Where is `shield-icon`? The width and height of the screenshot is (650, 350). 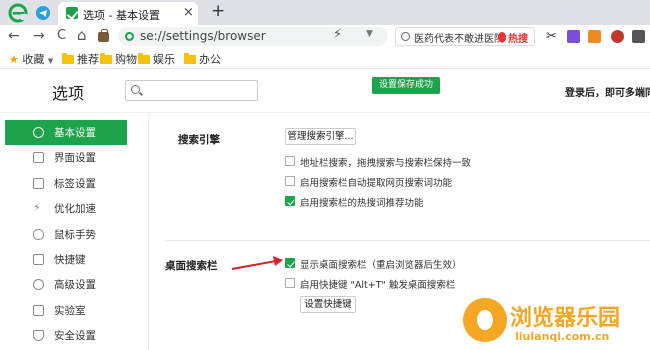 shield-icon is located at coordinates (38, 336).